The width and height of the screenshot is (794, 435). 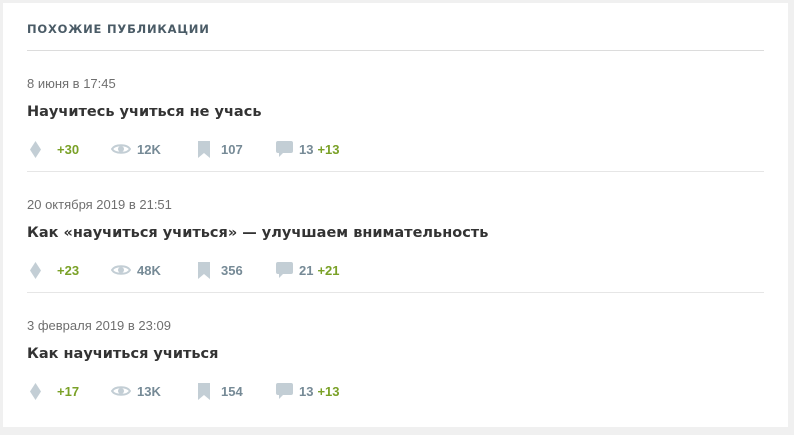 I want to click on votes-count: +30, so click(x=68, y=149).